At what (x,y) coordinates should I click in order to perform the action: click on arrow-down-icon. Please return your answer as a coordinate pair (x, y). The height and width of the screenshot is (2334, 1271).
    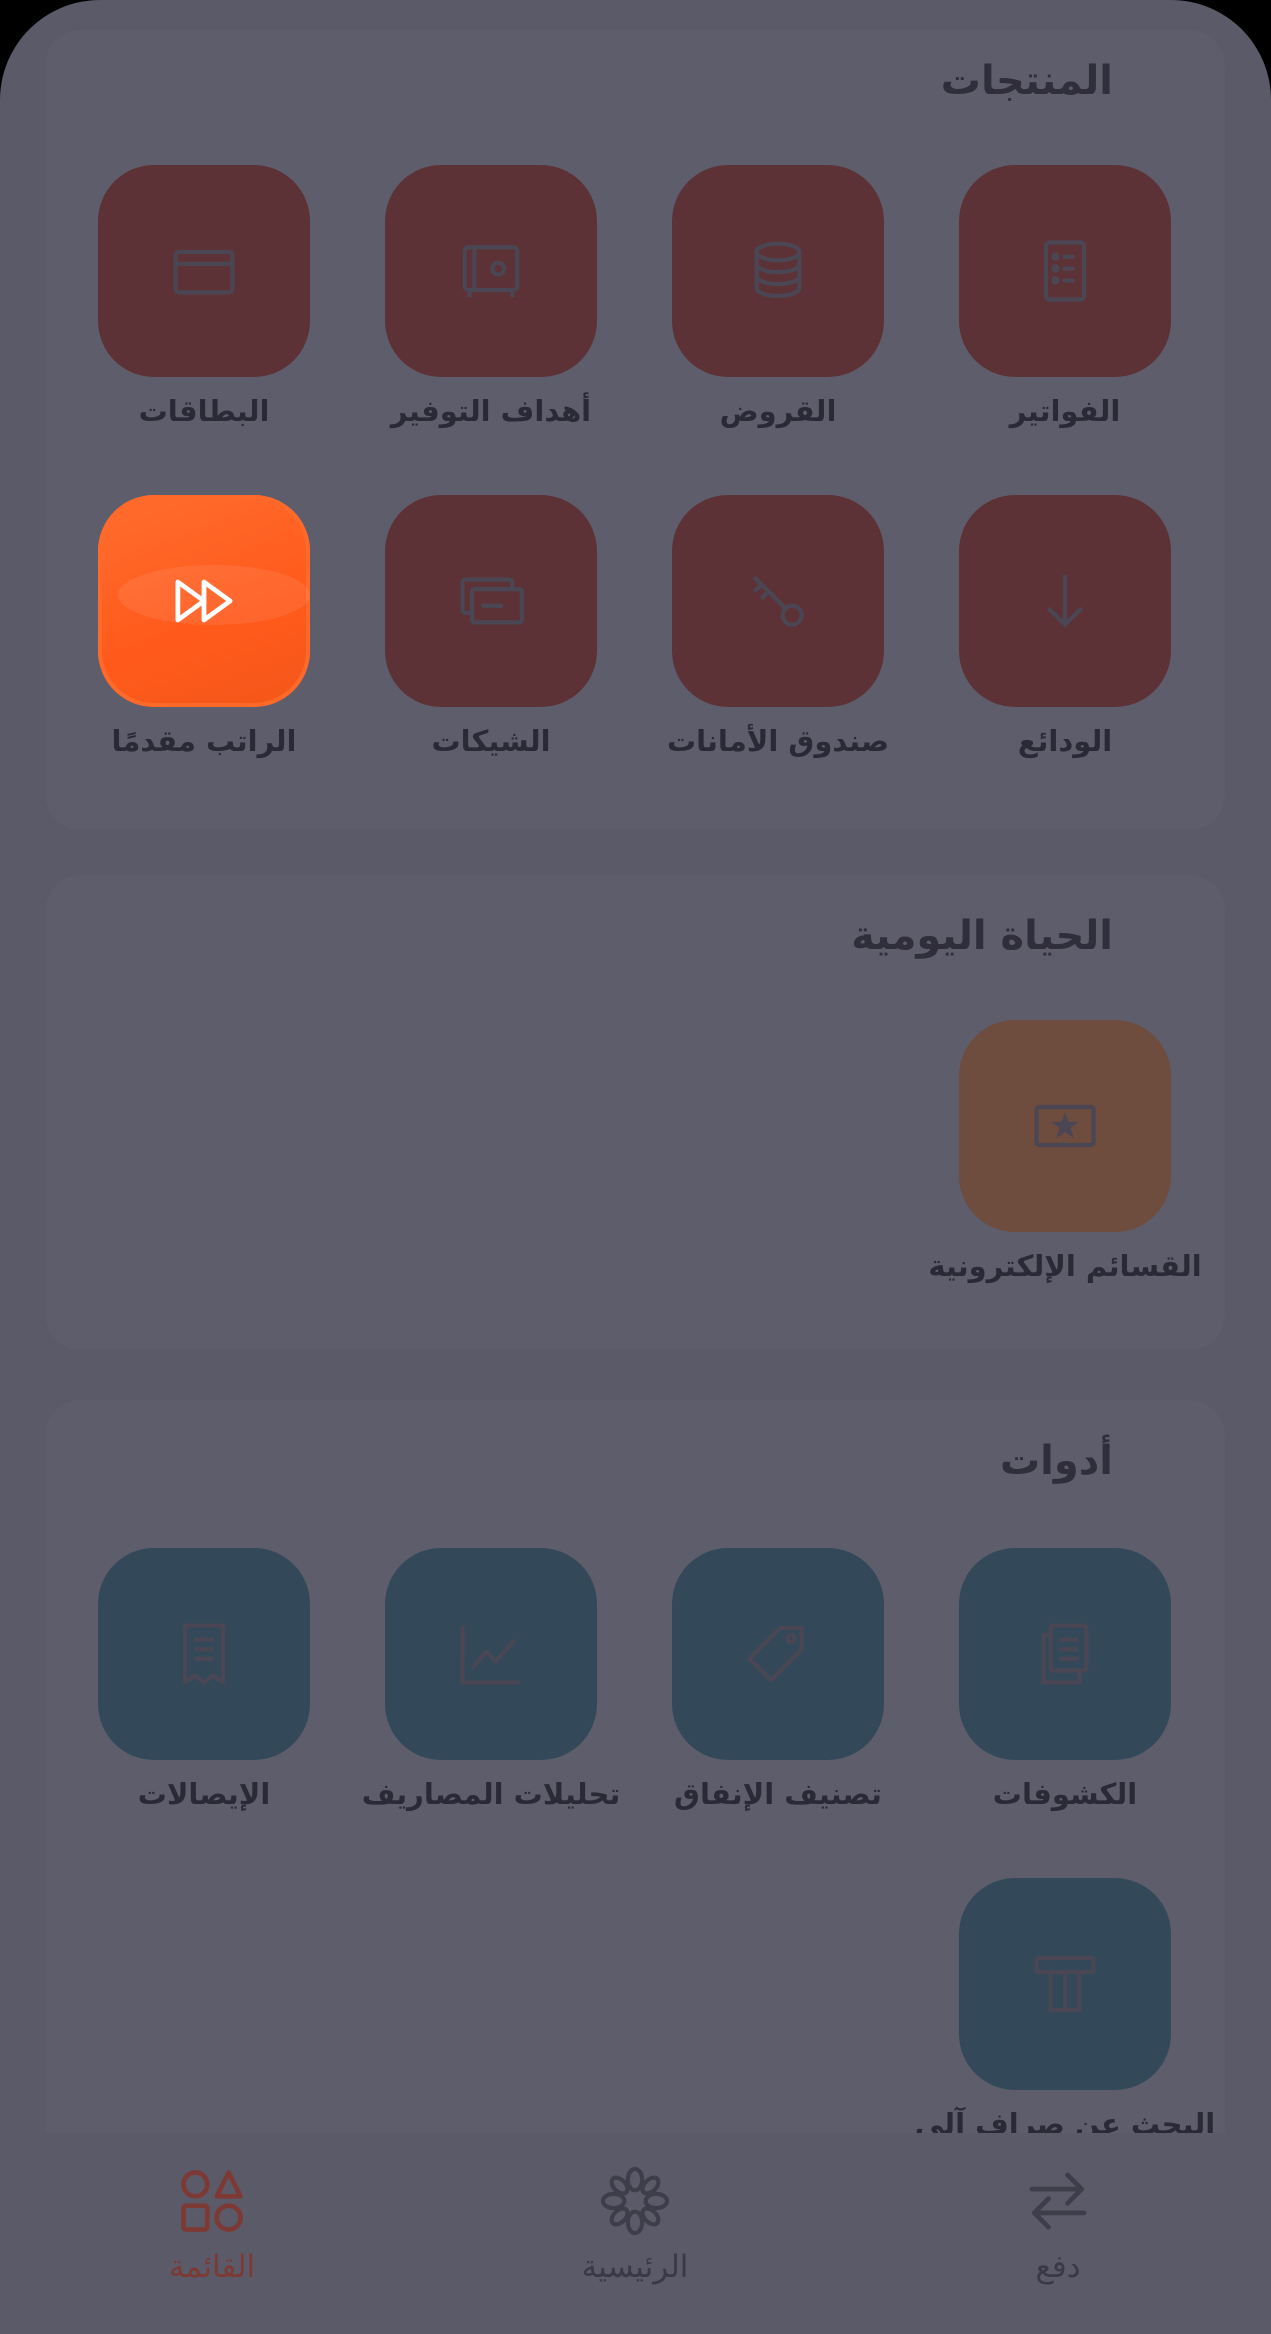
    Looking at the image, I should click on (1065, 601).